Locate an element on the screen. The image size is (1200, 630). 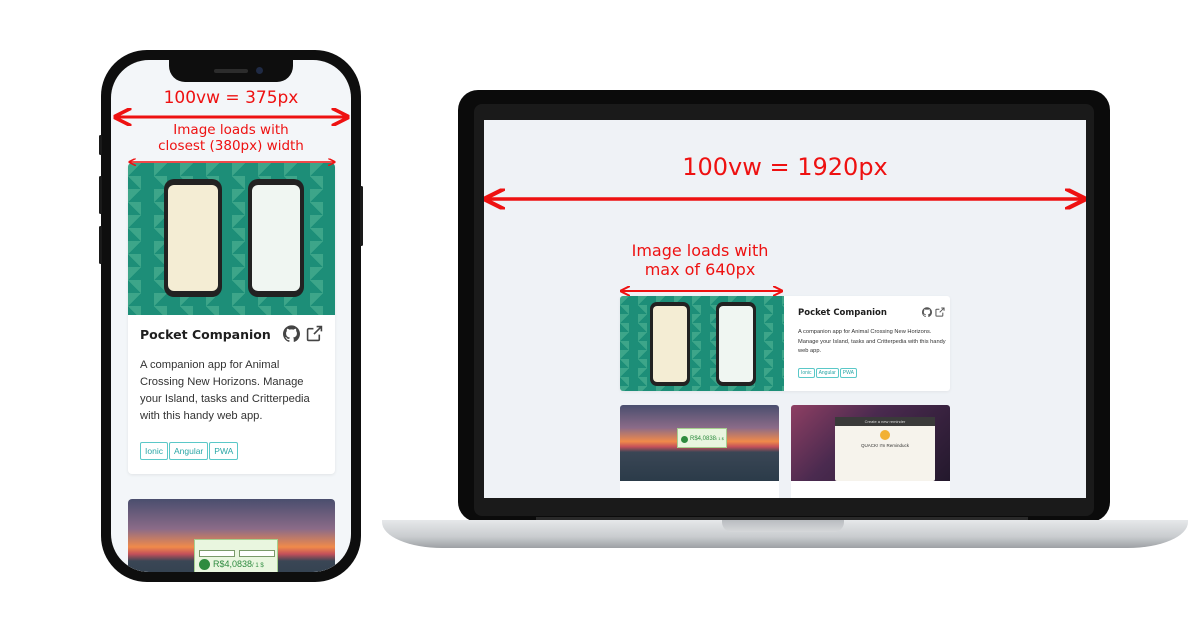
laptop-image-label: Image loads with max of 640px is located at coordinates (700, 260).